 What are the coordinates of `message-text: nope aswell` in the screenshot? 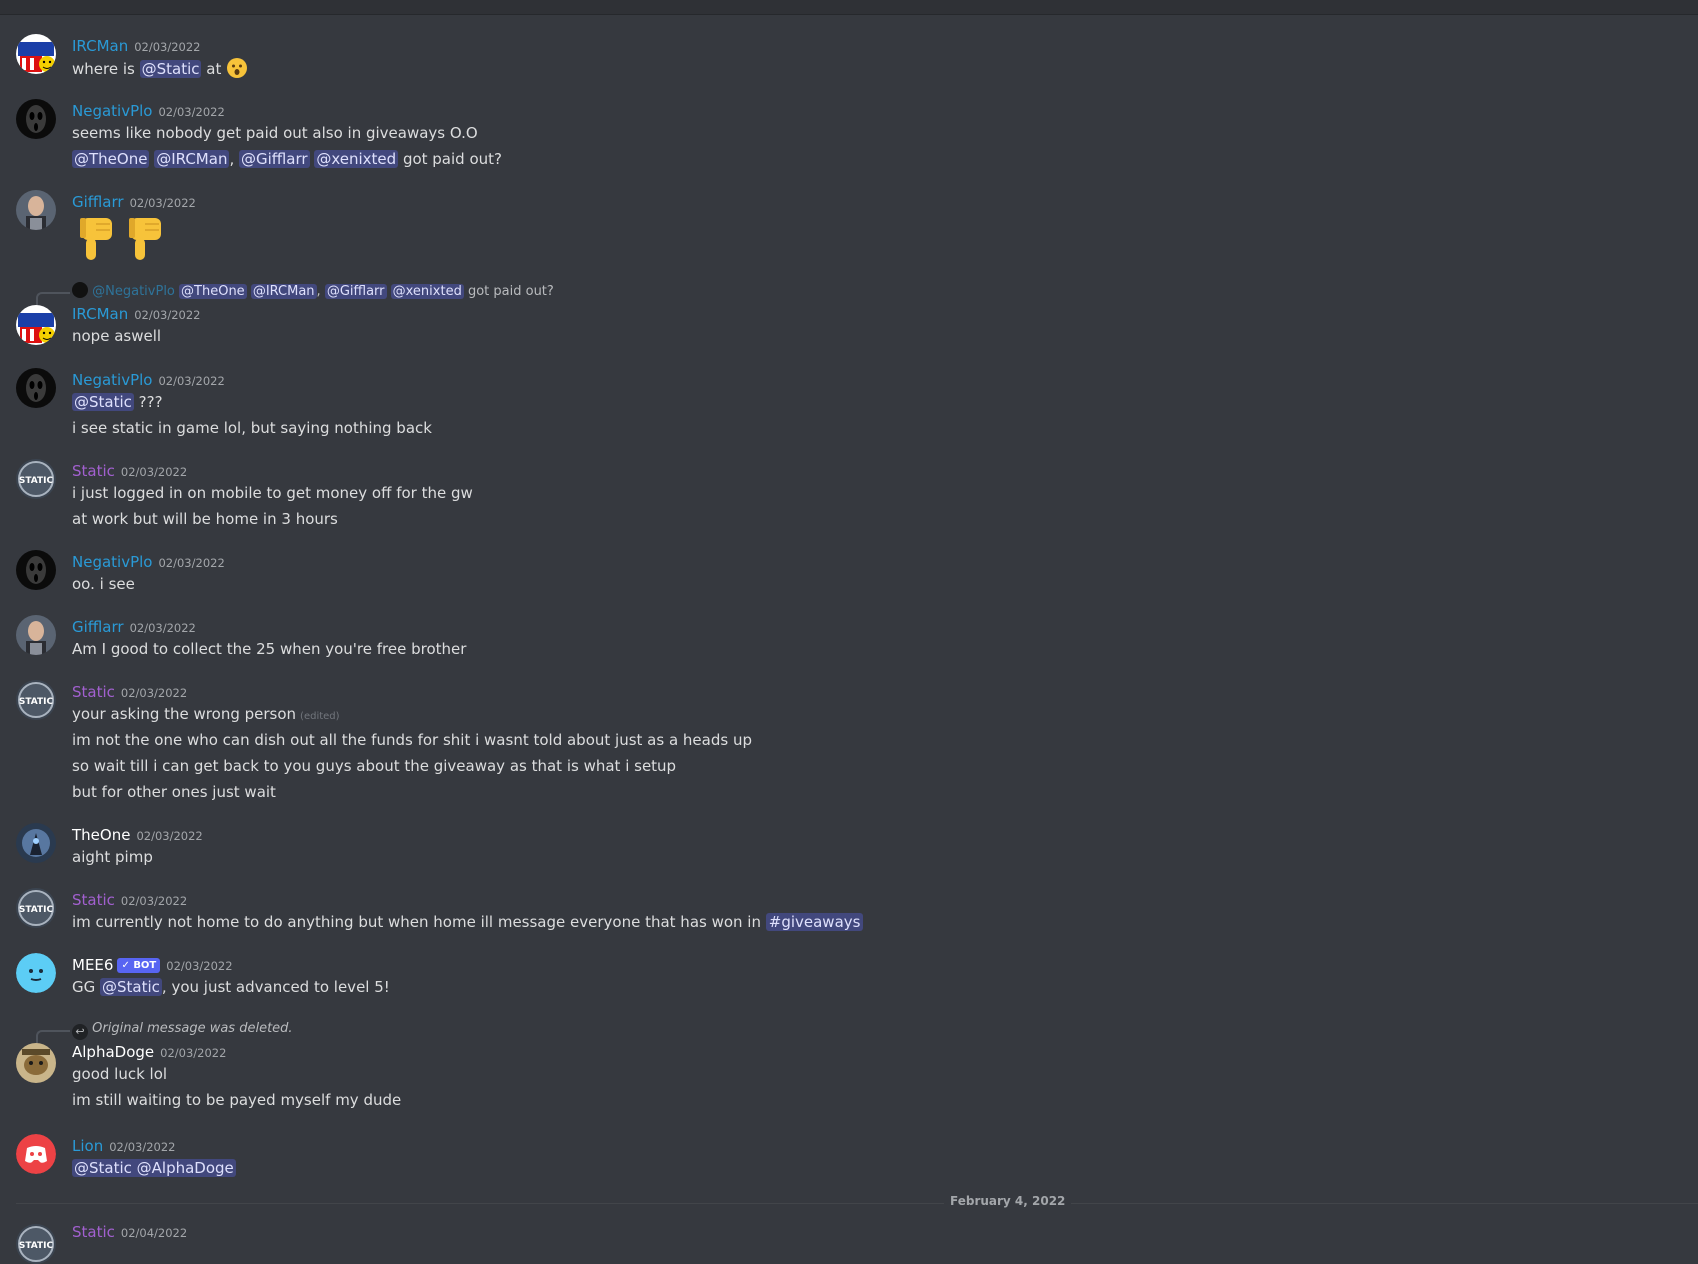 It's located at (117, 336).